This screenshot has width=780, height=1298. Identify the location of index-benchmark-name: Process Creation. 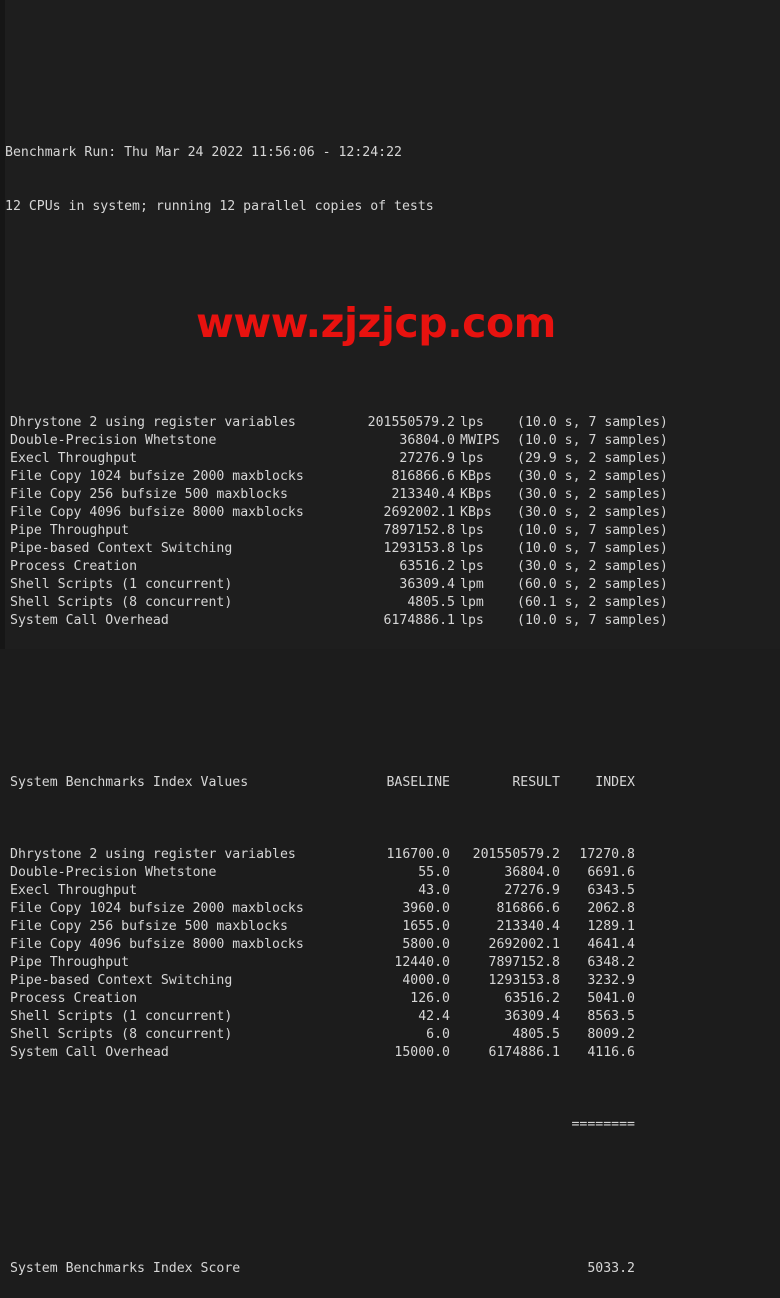
(74, 998).